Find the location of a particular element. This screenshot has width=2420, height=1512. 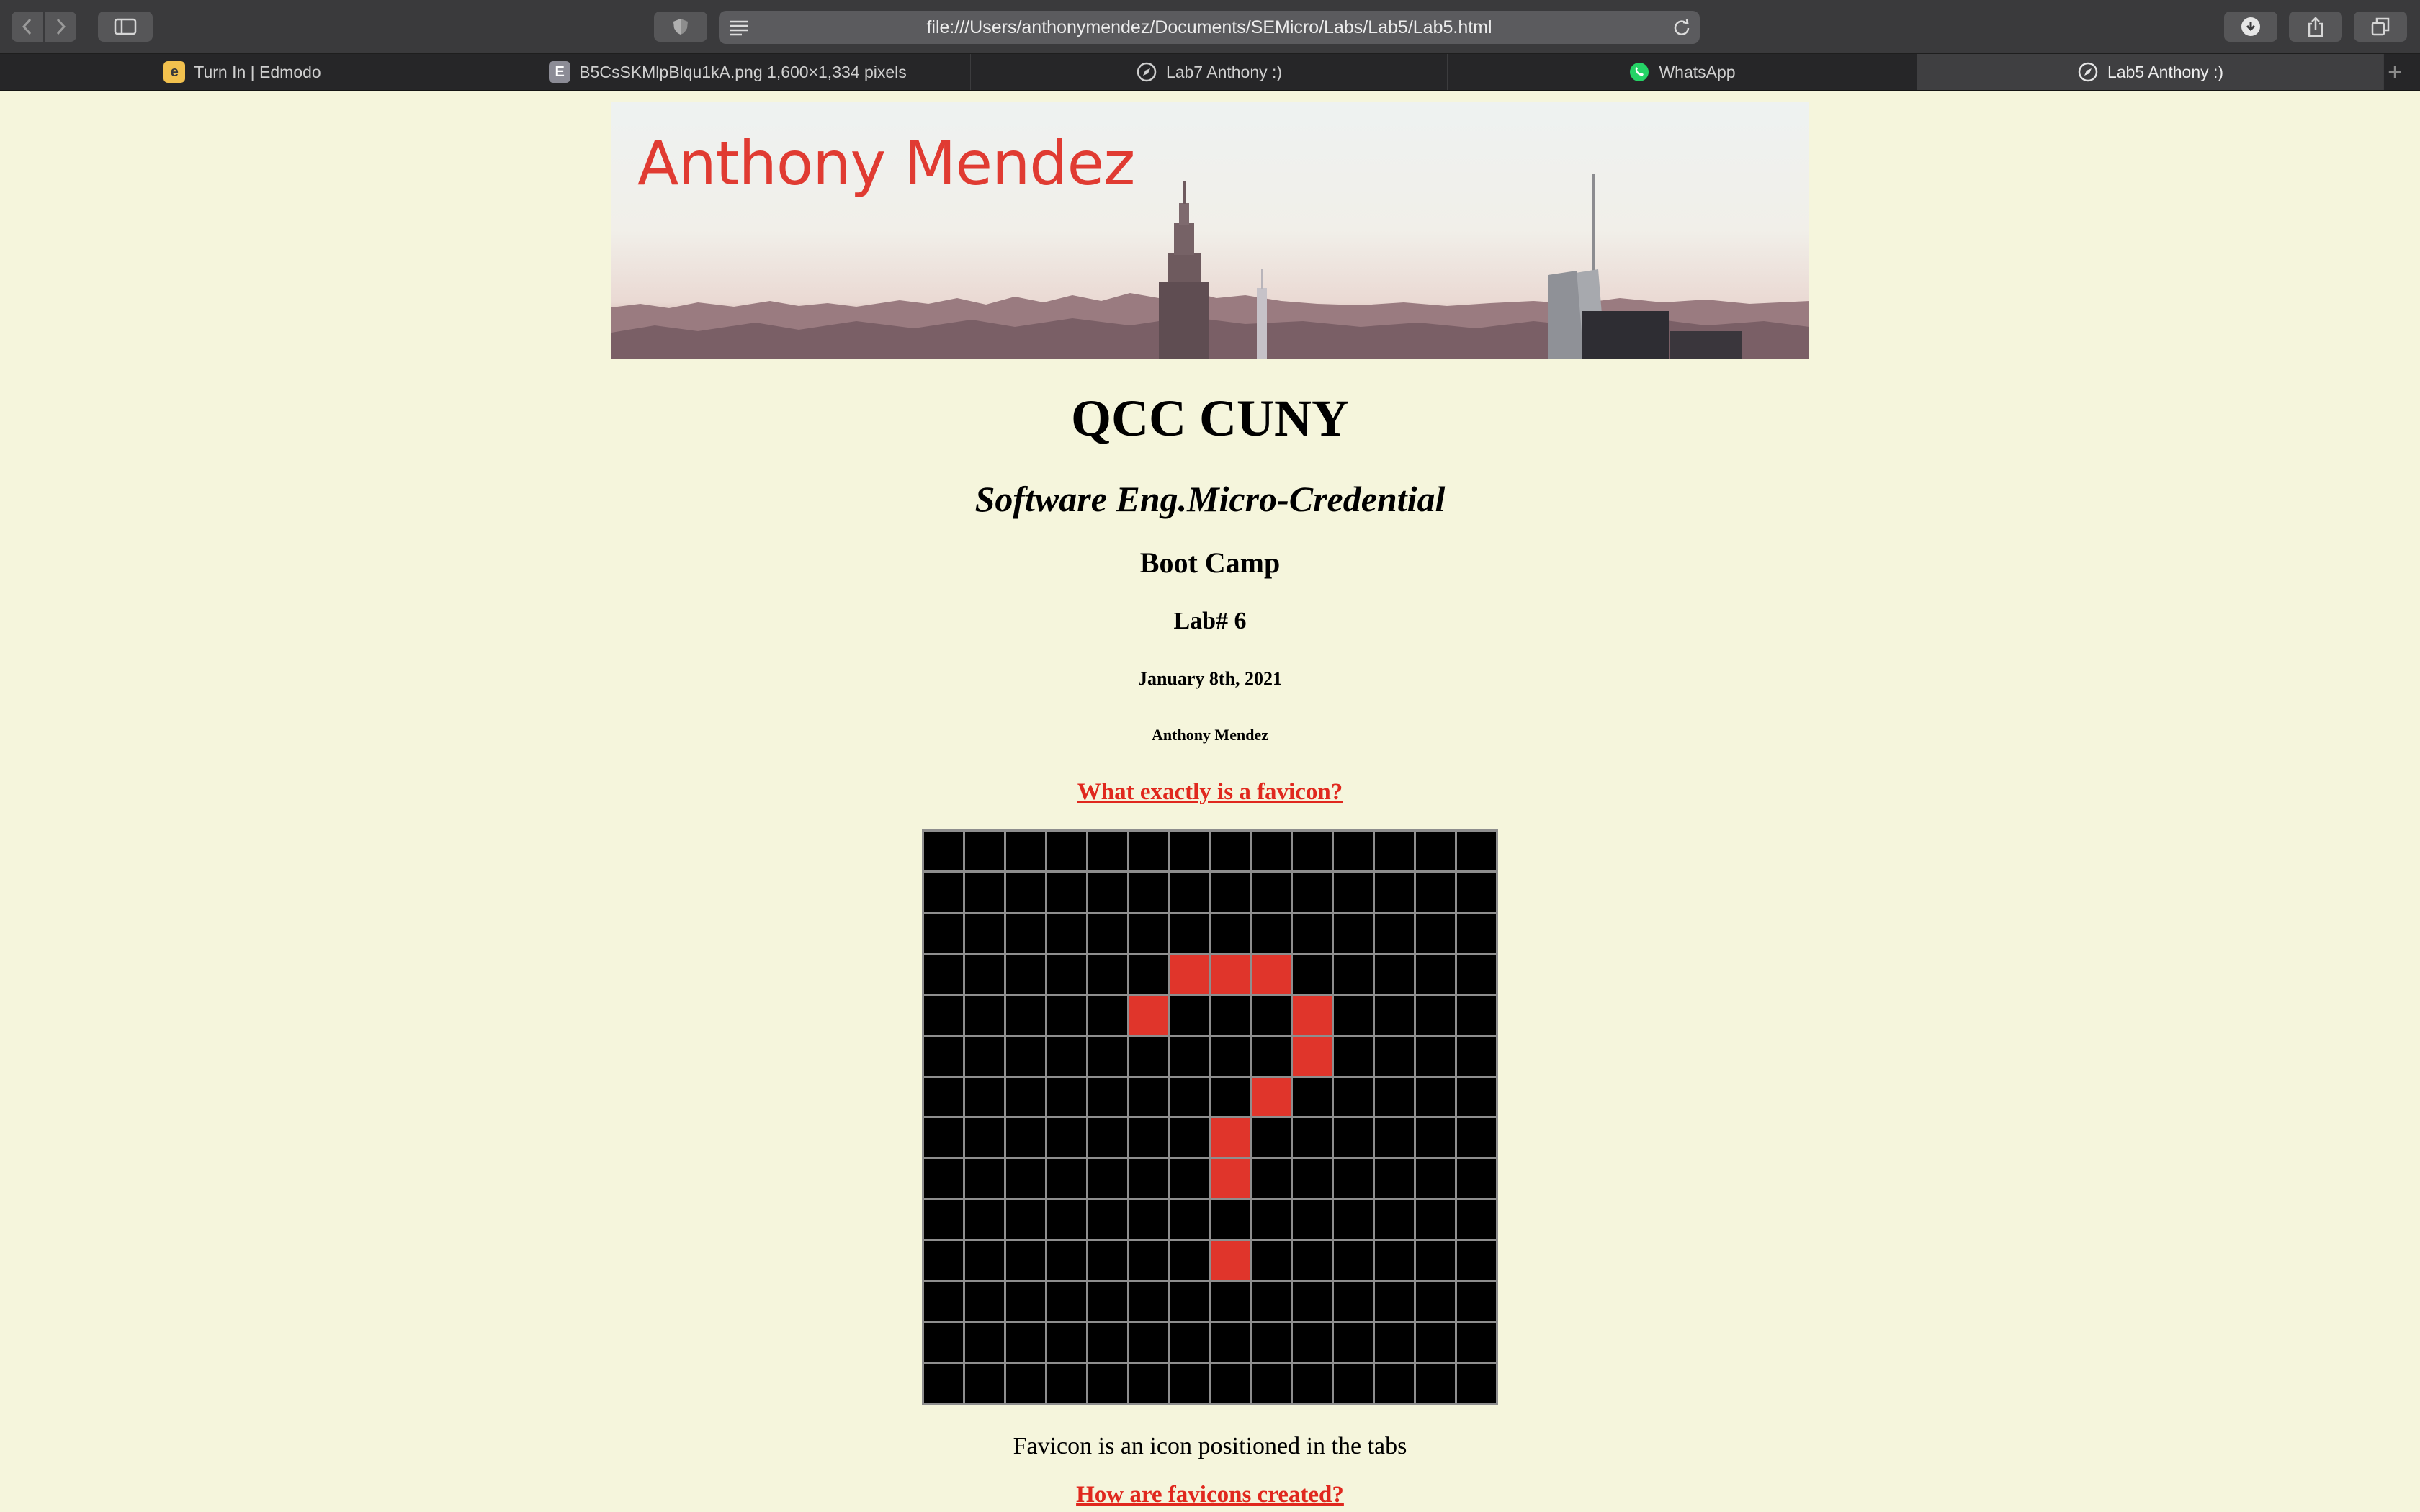

page-title: QCC CUNY is located at coordinates (1210, 418).